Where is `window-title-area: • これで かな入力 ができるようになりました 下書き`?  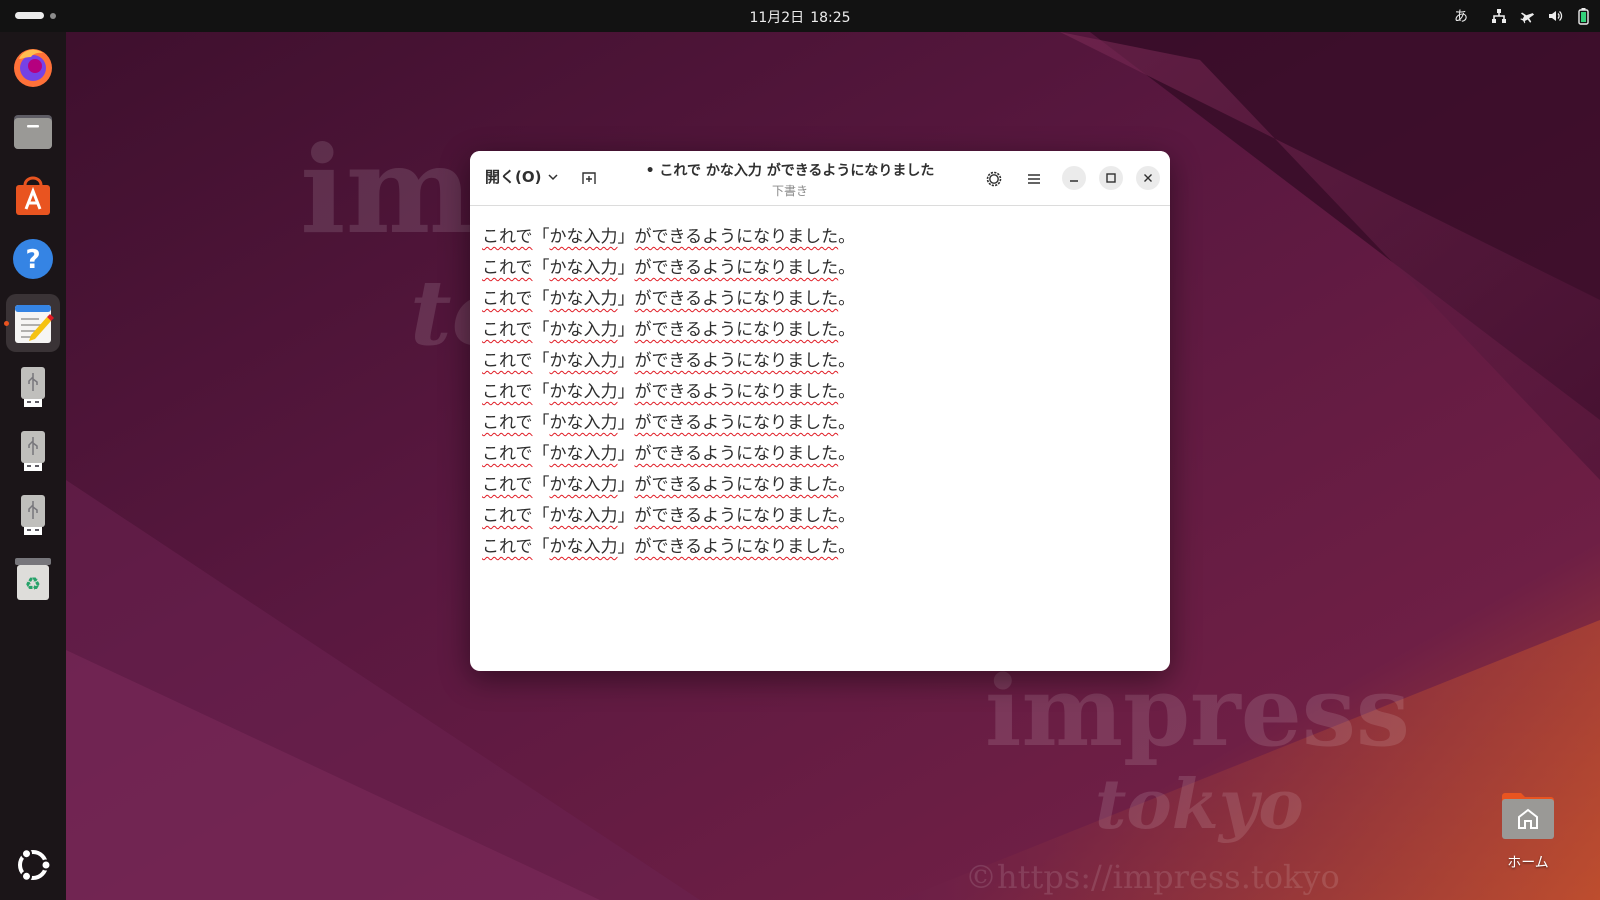
window-title-area: • これで かな入力 ができるようになりました 下書き is located at coordinates (790, 179).